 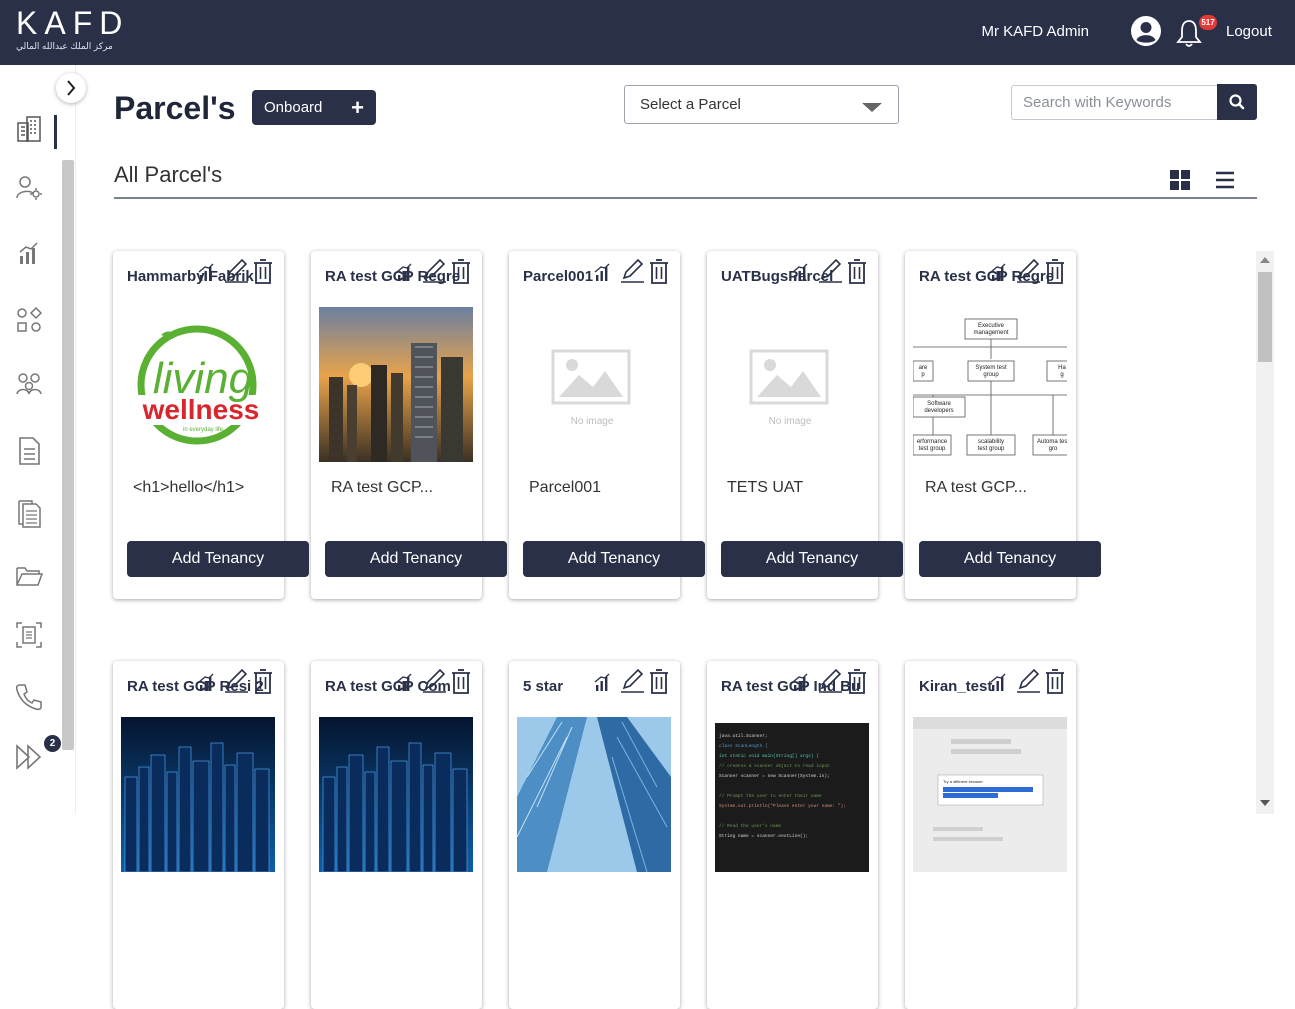 I want to click on parcel-card: 5 star, so click(x=594, y=835).